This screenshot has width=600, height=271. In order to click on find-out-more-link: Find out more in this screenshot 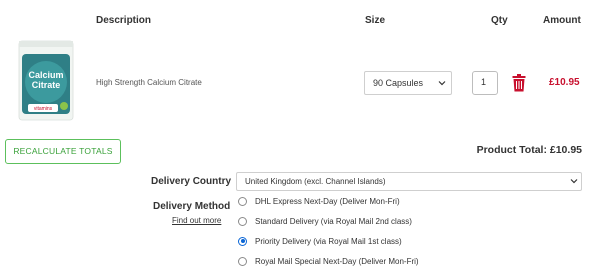, I will do `click(196, 220)`.